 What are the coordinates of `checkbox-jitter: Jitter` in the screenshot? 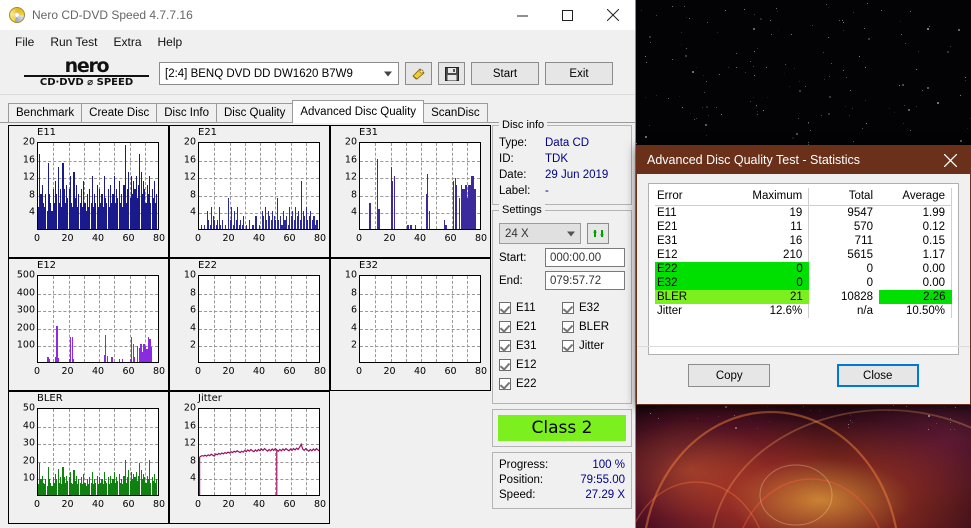 It's located at (593, 345).